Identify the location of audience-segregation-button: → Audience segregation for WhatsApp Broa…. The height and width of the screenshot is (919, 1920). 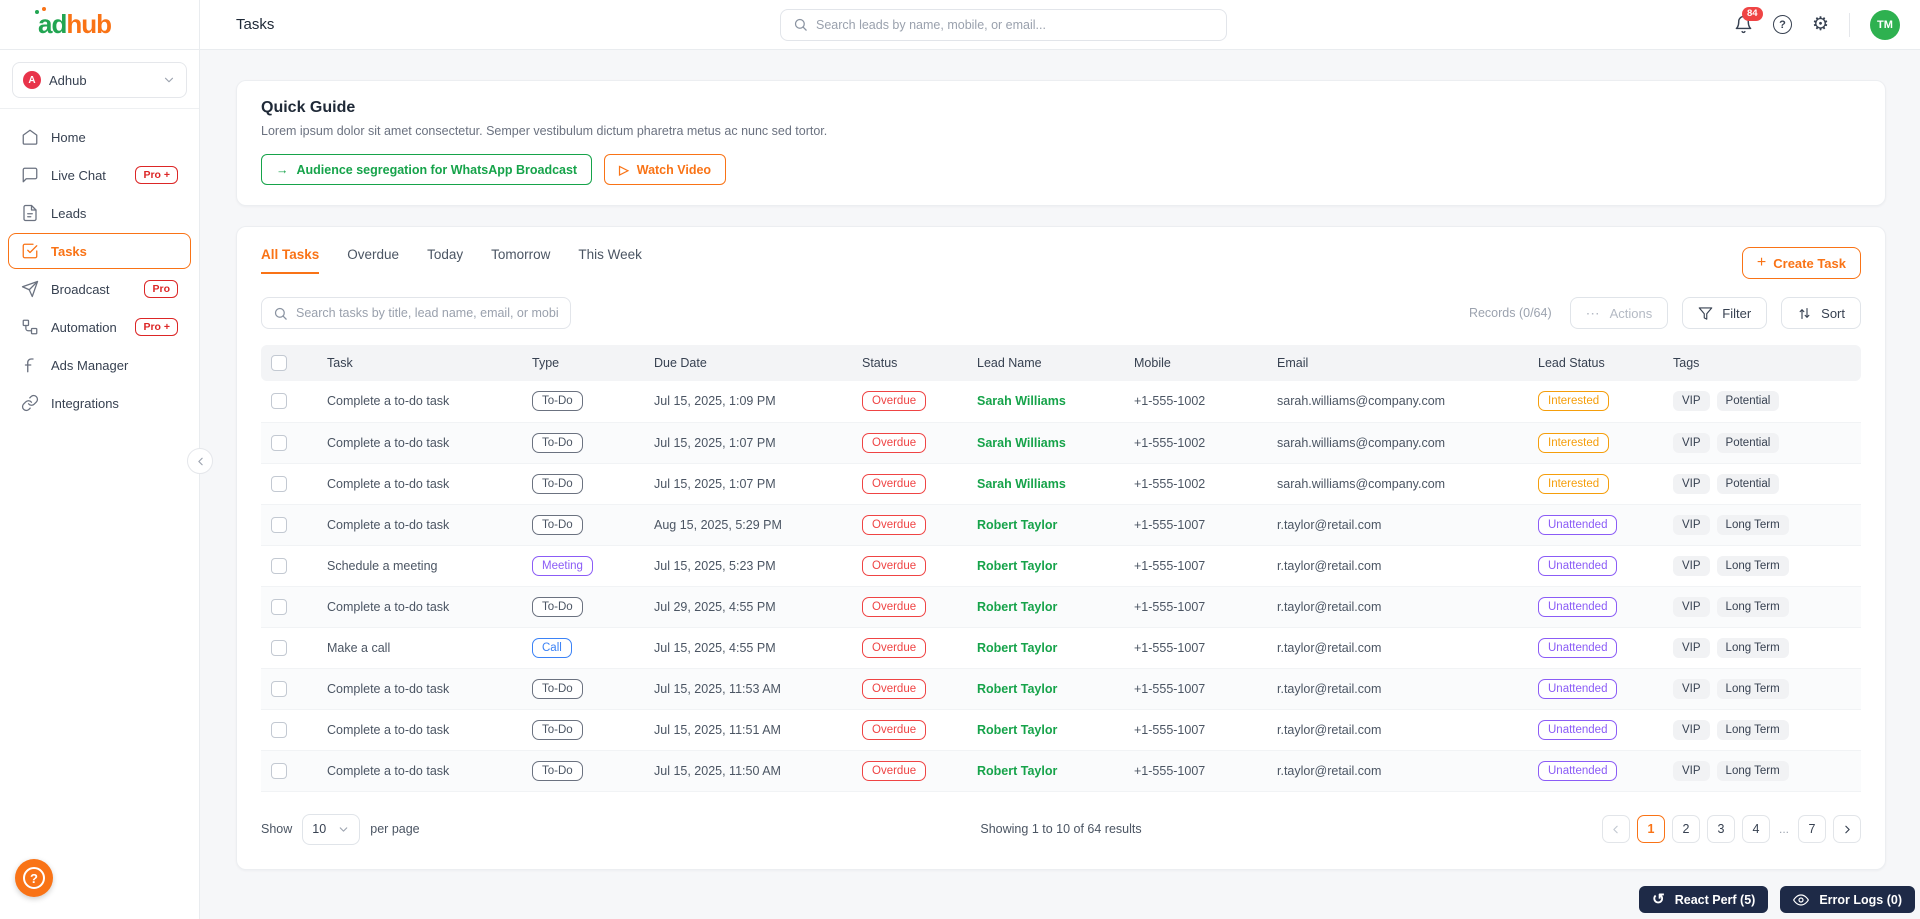
(427, 169).